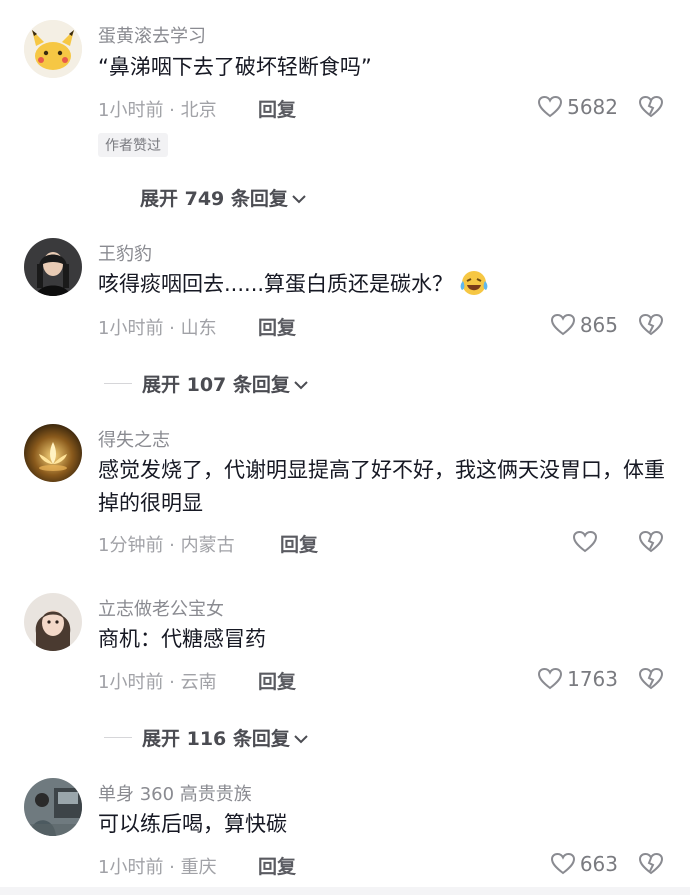 Image resolution: width=690 pixels, height=895 pixels. What do you see at coordinates (598, 864) in the screenshot?
I see `like-count: 663` at bounding box center [598, 864].